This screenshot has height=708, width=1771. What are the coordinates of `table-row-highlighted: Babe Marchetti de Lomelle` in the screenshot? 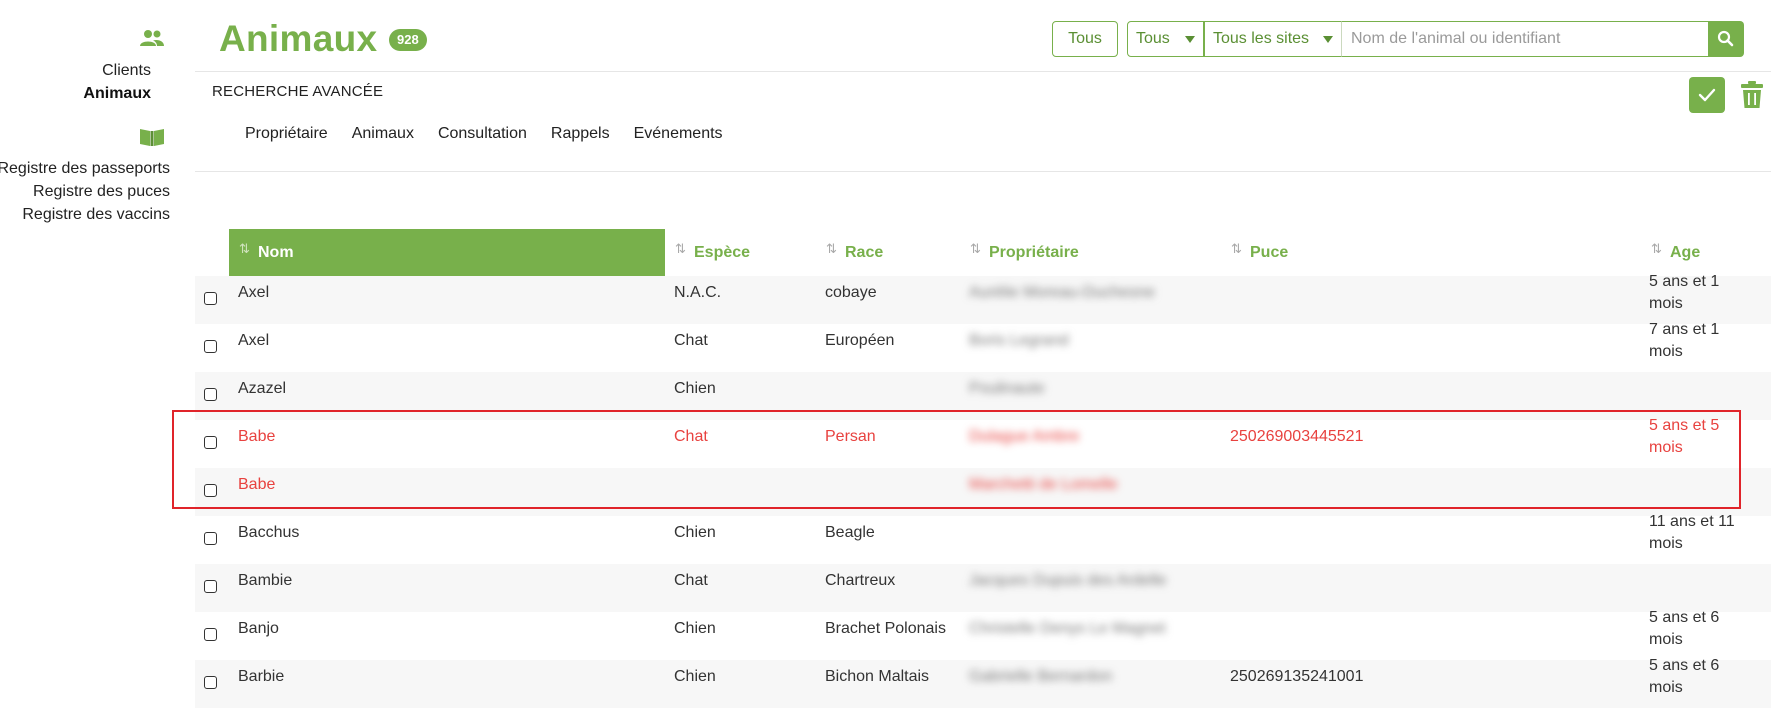 It's located at (983, 492).